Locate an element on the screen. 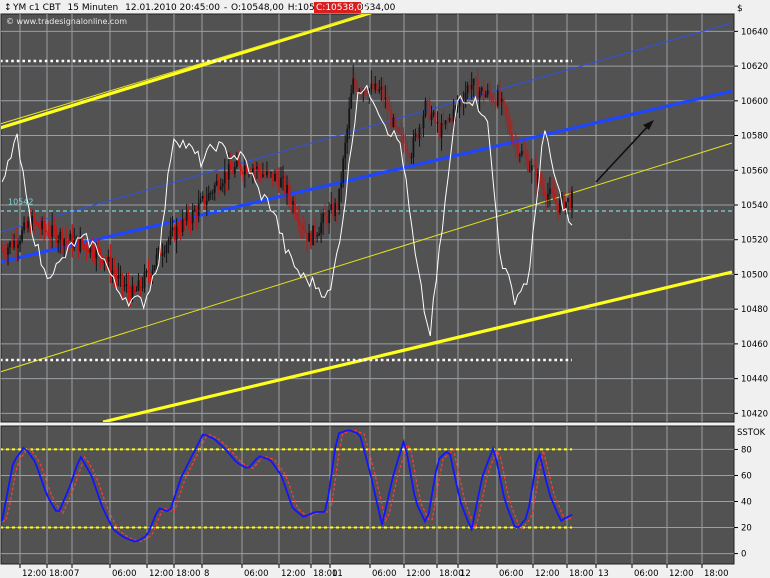 This screenshot has height=578, width=770. x-tick-label: 7 is located at coordinates (76, 573).